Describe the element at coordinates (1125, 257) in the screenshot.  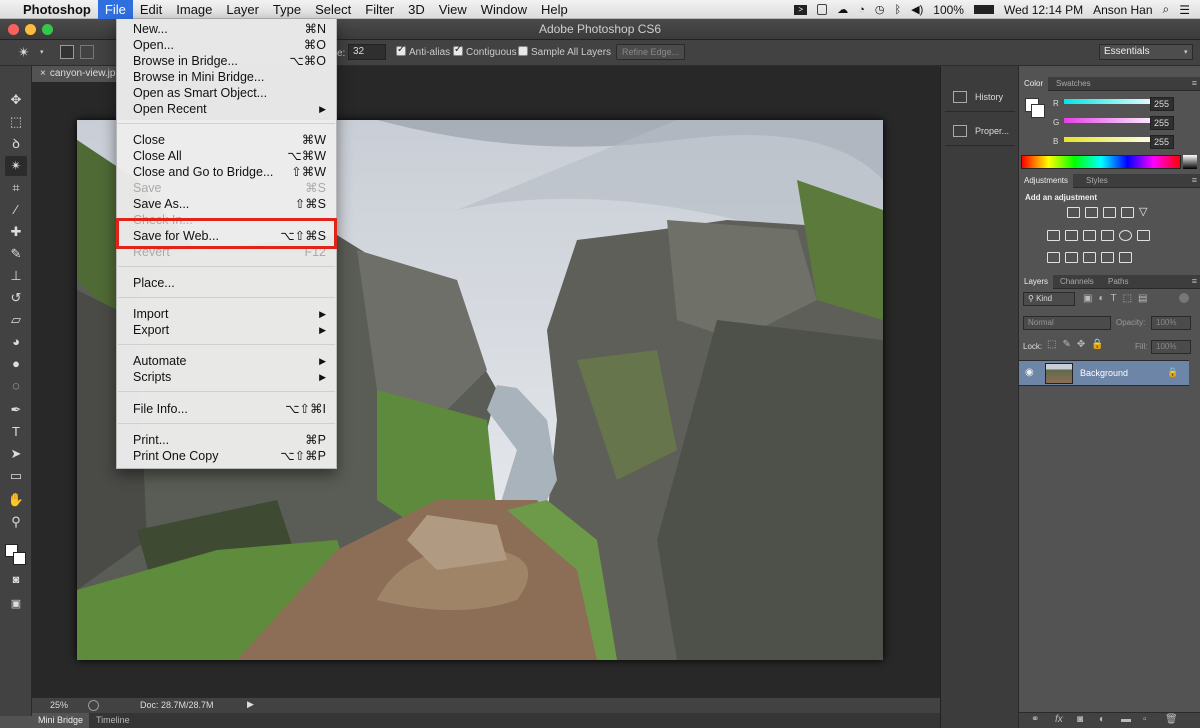
I see `gradient-map-icon` at that location.